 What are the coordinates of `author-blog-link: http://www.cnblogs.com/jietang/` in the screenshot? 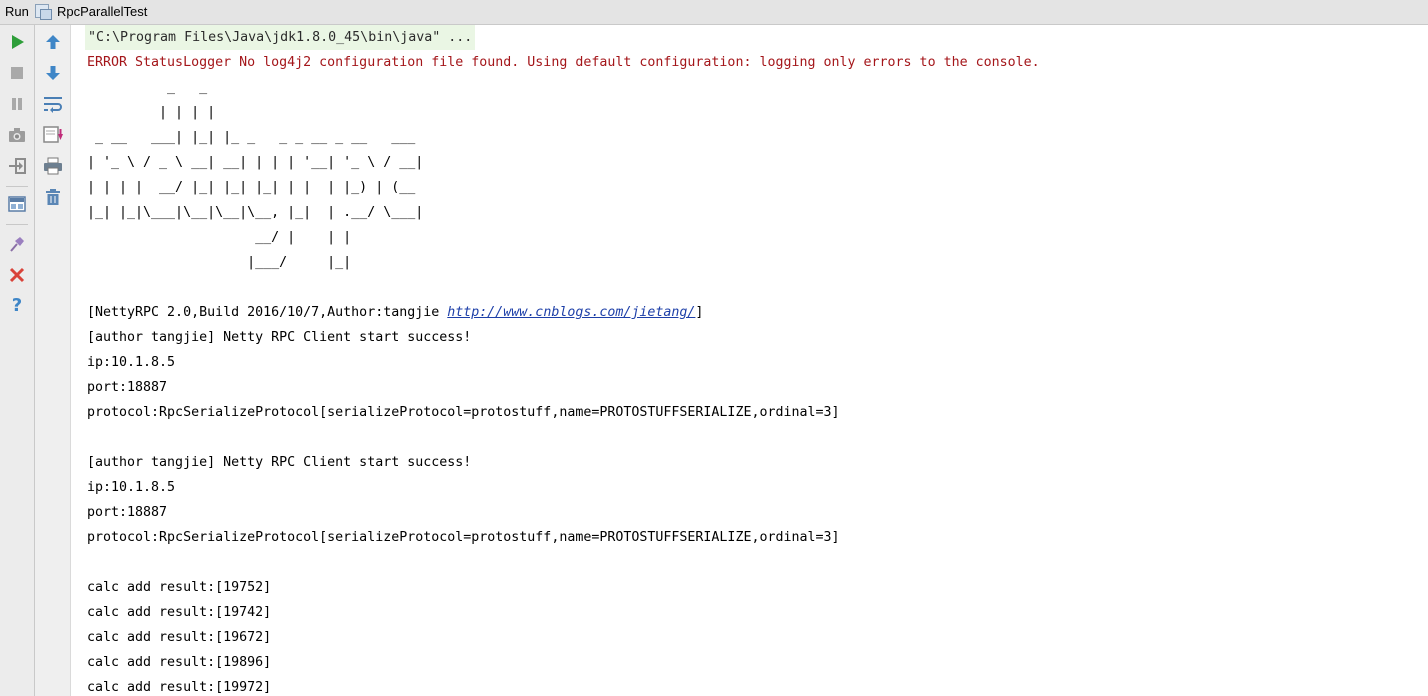 It's located at (571, 312).